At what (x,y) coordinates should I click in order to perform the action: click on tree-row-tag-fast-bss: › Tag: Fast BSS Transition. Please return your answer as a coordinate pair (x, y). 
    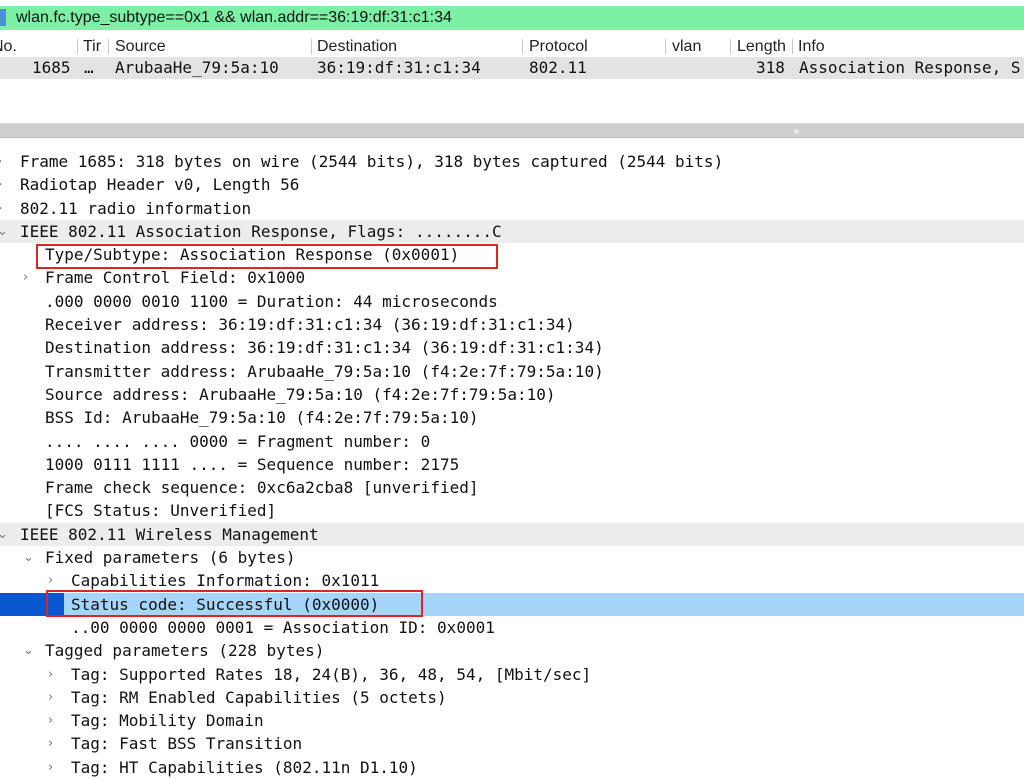
    Looking at the image, I should click on (512, 743).